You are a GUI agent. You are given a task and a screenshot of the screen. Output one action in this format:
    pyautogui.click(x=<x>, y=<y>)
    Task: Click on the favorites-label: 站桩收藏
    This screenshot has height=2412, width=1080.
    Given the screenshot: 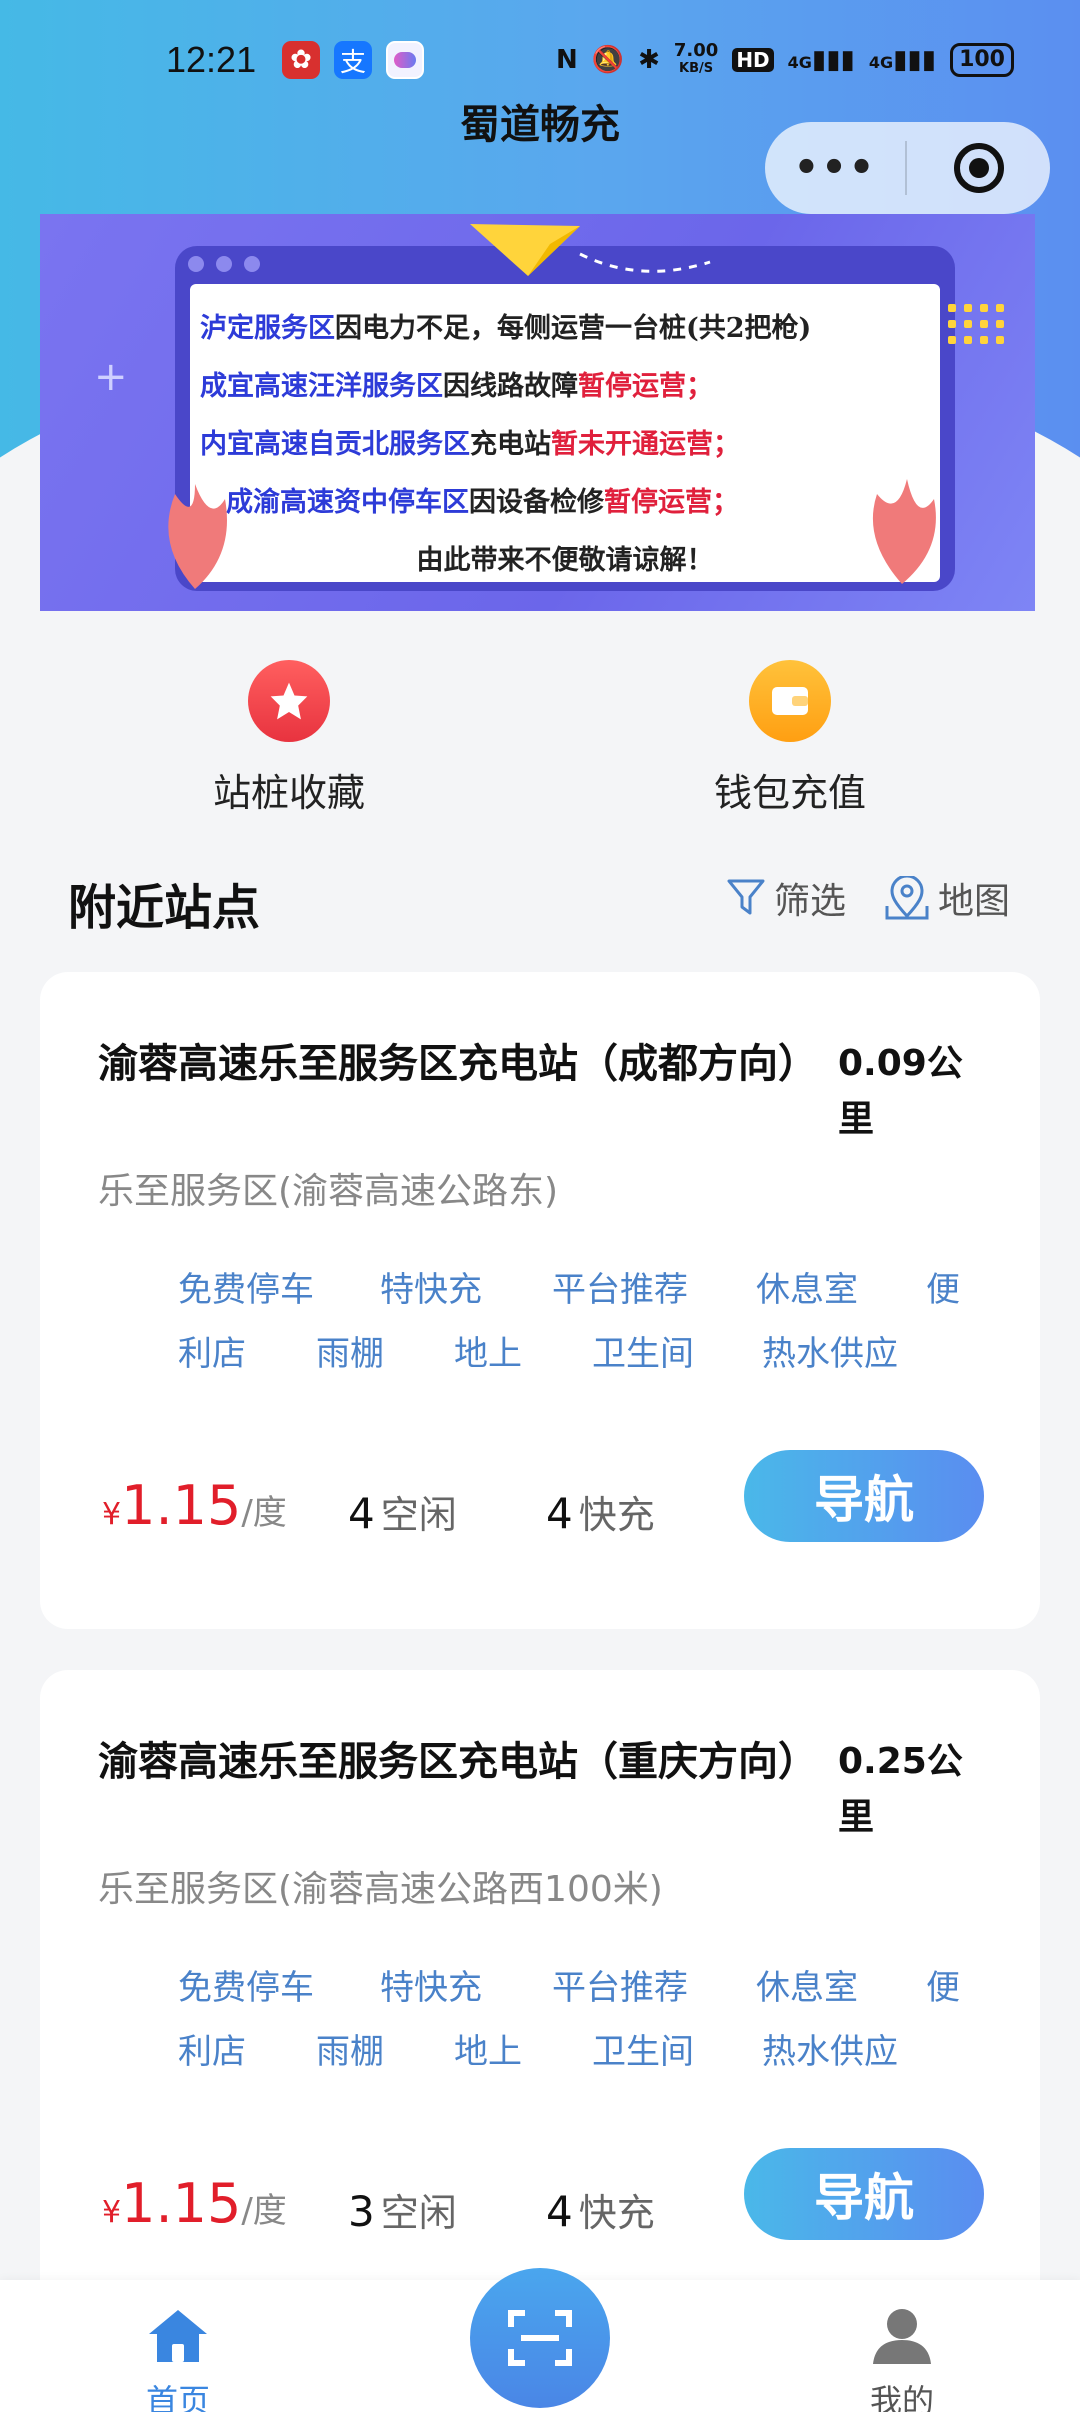 What is the action you would take?
    pyautogui.click(x=288, y=793)
    